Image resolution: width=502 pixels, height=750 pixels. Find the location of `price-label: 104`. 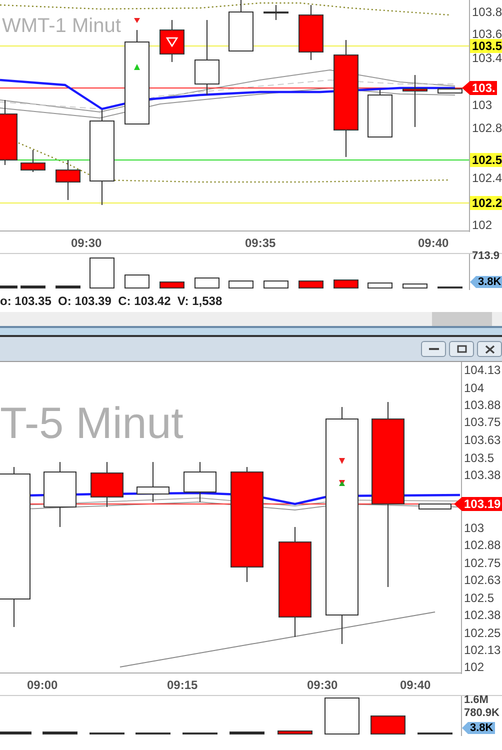

price-label: 104 is located at coordinates (474, 388).